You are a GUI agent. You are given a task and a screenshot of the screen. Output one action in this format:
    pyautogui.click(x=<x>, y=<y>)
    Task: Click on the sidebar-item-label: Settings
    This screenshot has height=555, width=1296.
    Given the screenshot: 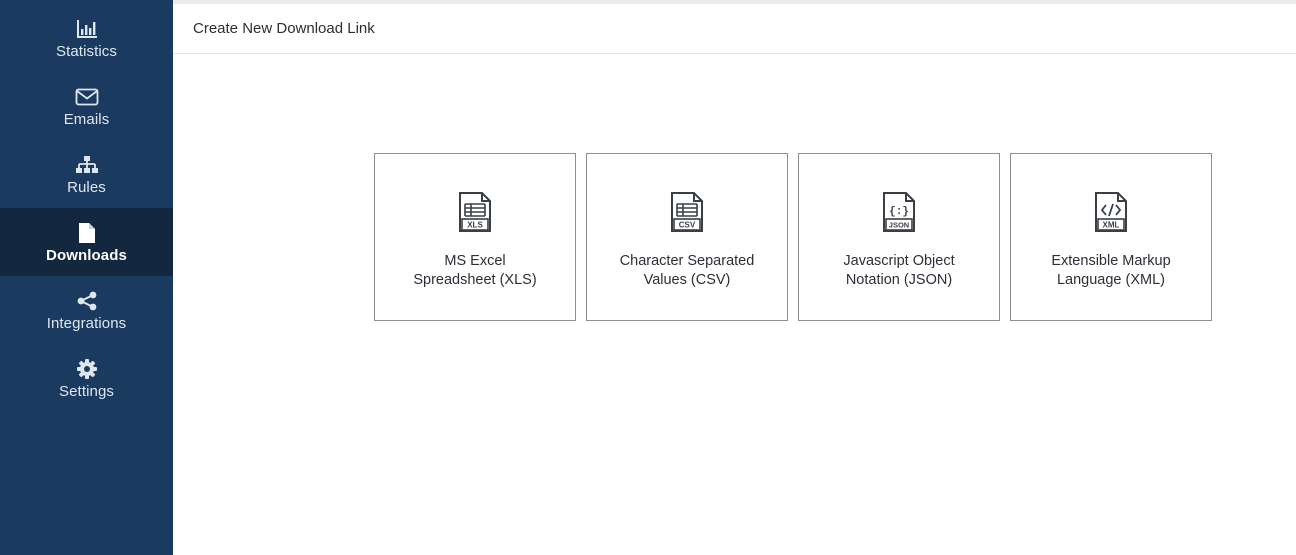 What is the action you would take?
    pyautogui.click(x=86, y=391)
    